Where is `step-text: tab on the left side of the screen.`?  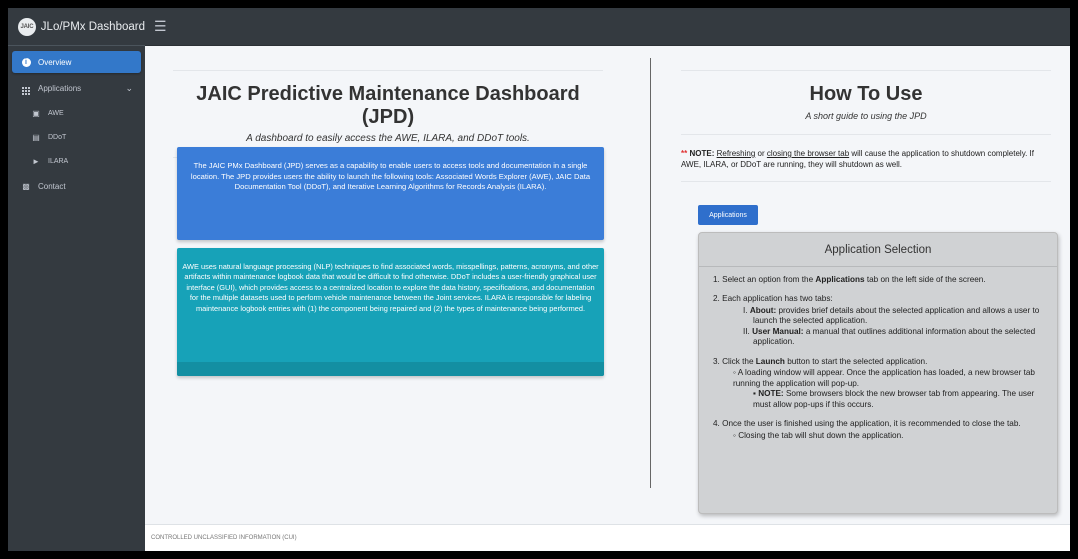
step-text: tab on the left side of the screen. is located at coordinates (926, 279).